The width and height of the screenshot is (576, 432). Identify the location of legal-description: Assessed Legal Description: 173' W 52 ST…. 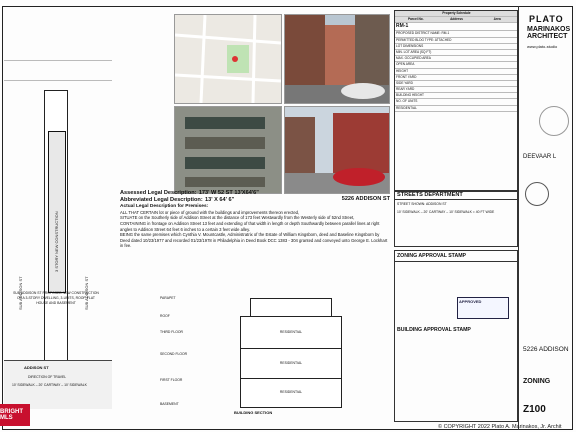
(255, 235).